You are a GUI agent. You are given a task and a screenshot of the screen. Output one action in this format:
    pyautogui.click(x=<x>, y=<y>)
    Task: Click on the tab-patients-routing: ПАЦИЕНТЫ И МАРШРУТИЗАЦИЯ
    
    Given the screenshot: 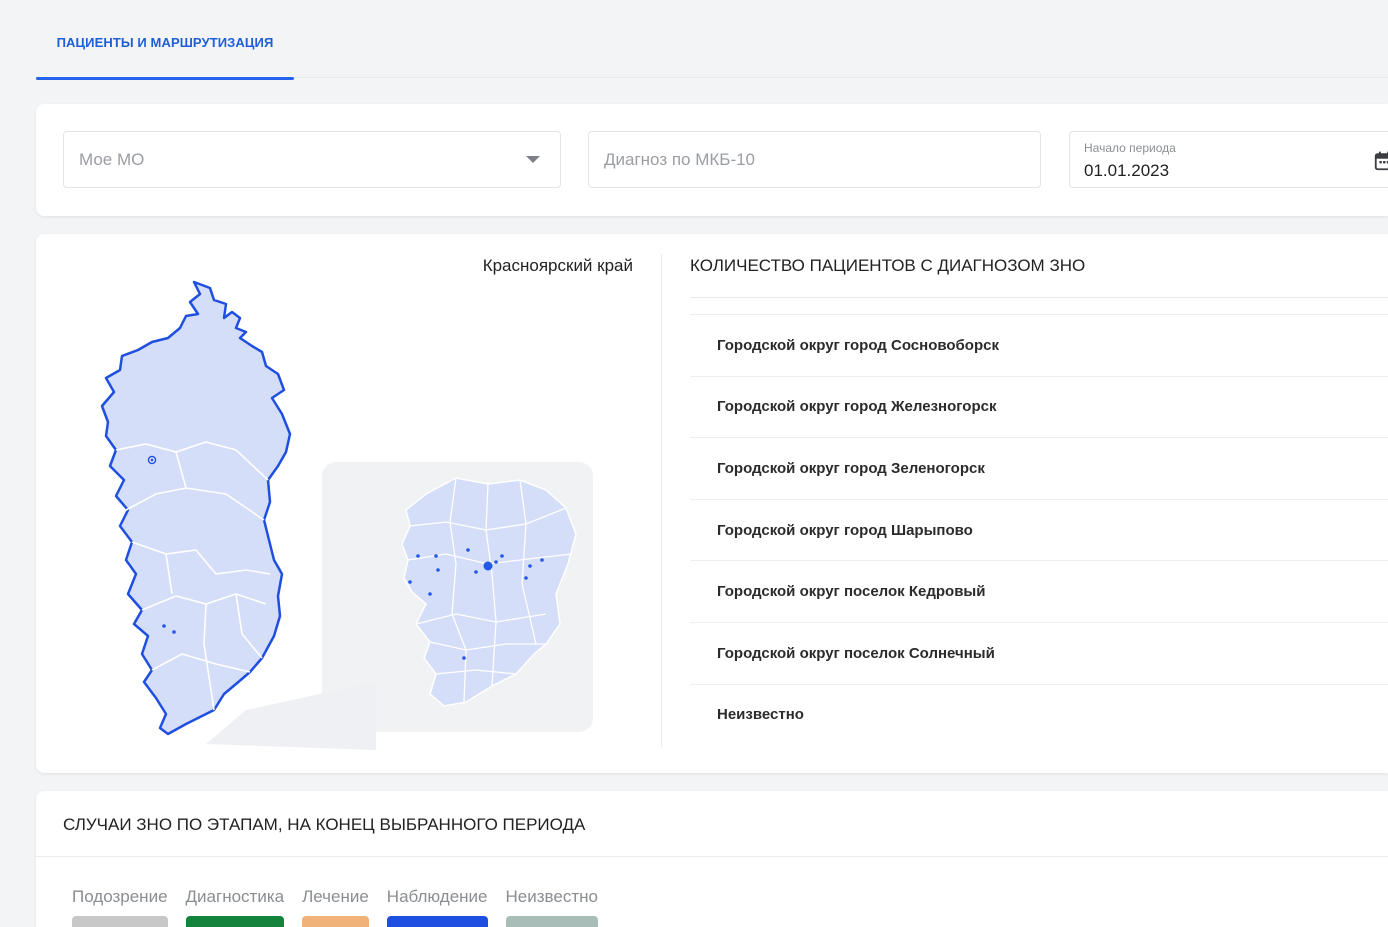 What is the action you would take?
    pyautogui.click(x=165, y=43)
    